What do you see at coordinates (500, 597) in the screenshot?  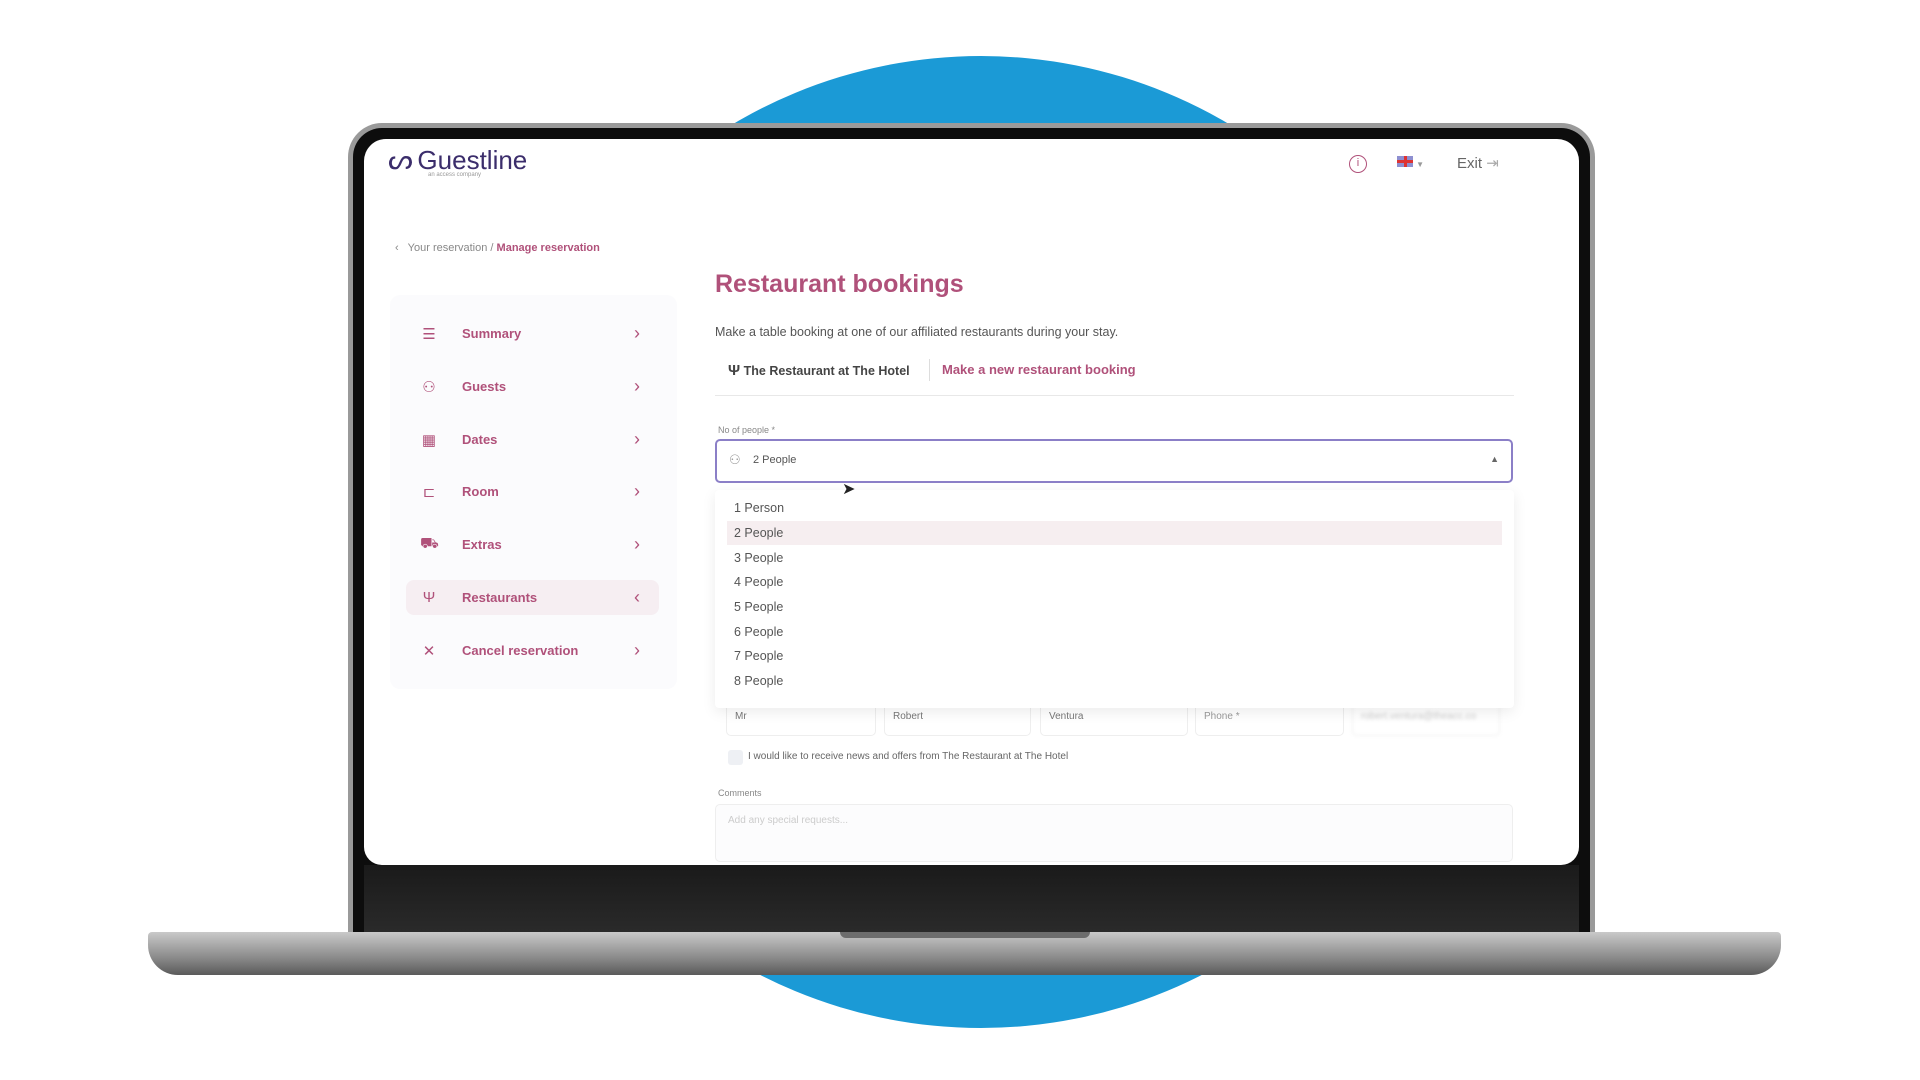 I see `sidebar-item-label: Restaurants` at bounding box center [500, 597].